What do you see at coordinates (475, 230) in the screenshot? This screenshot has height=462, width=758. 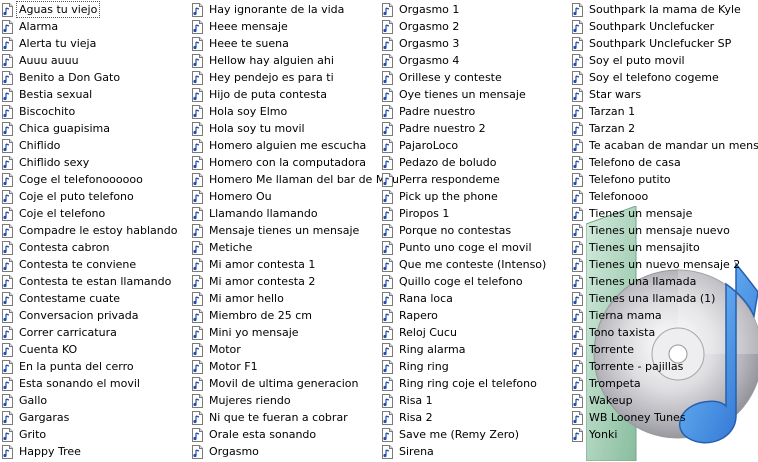 I see `file-item: Porque no contestas` at bounding box center [475, 230].